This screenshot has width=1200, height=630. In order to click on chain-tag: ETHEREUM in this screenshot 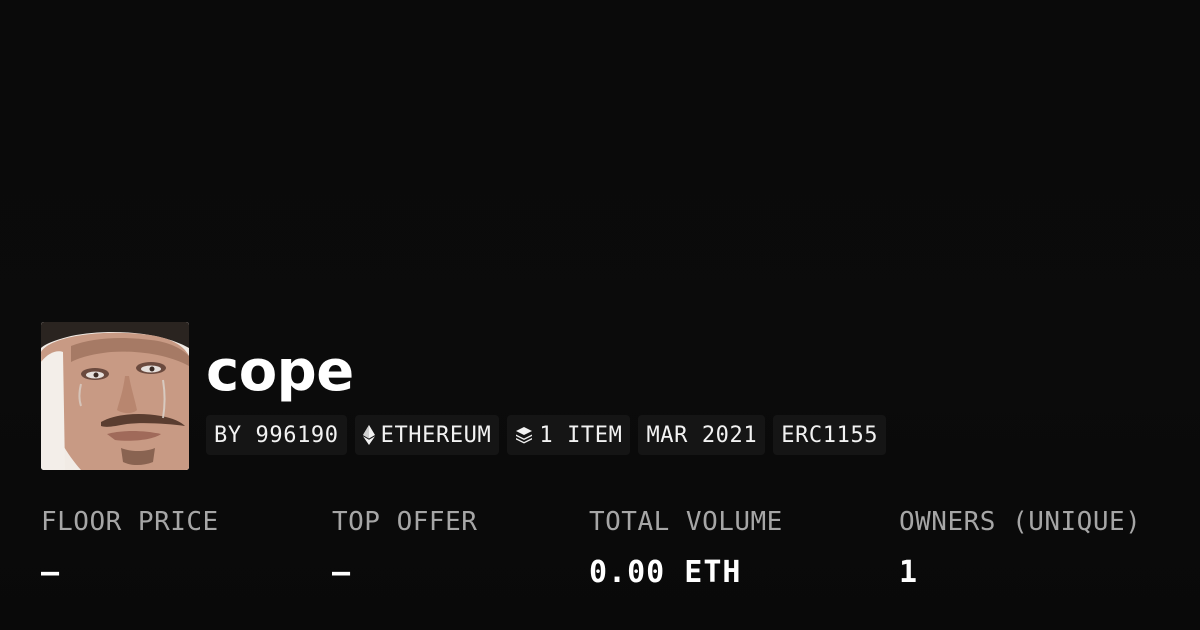, I will do `click(427, 435)`.